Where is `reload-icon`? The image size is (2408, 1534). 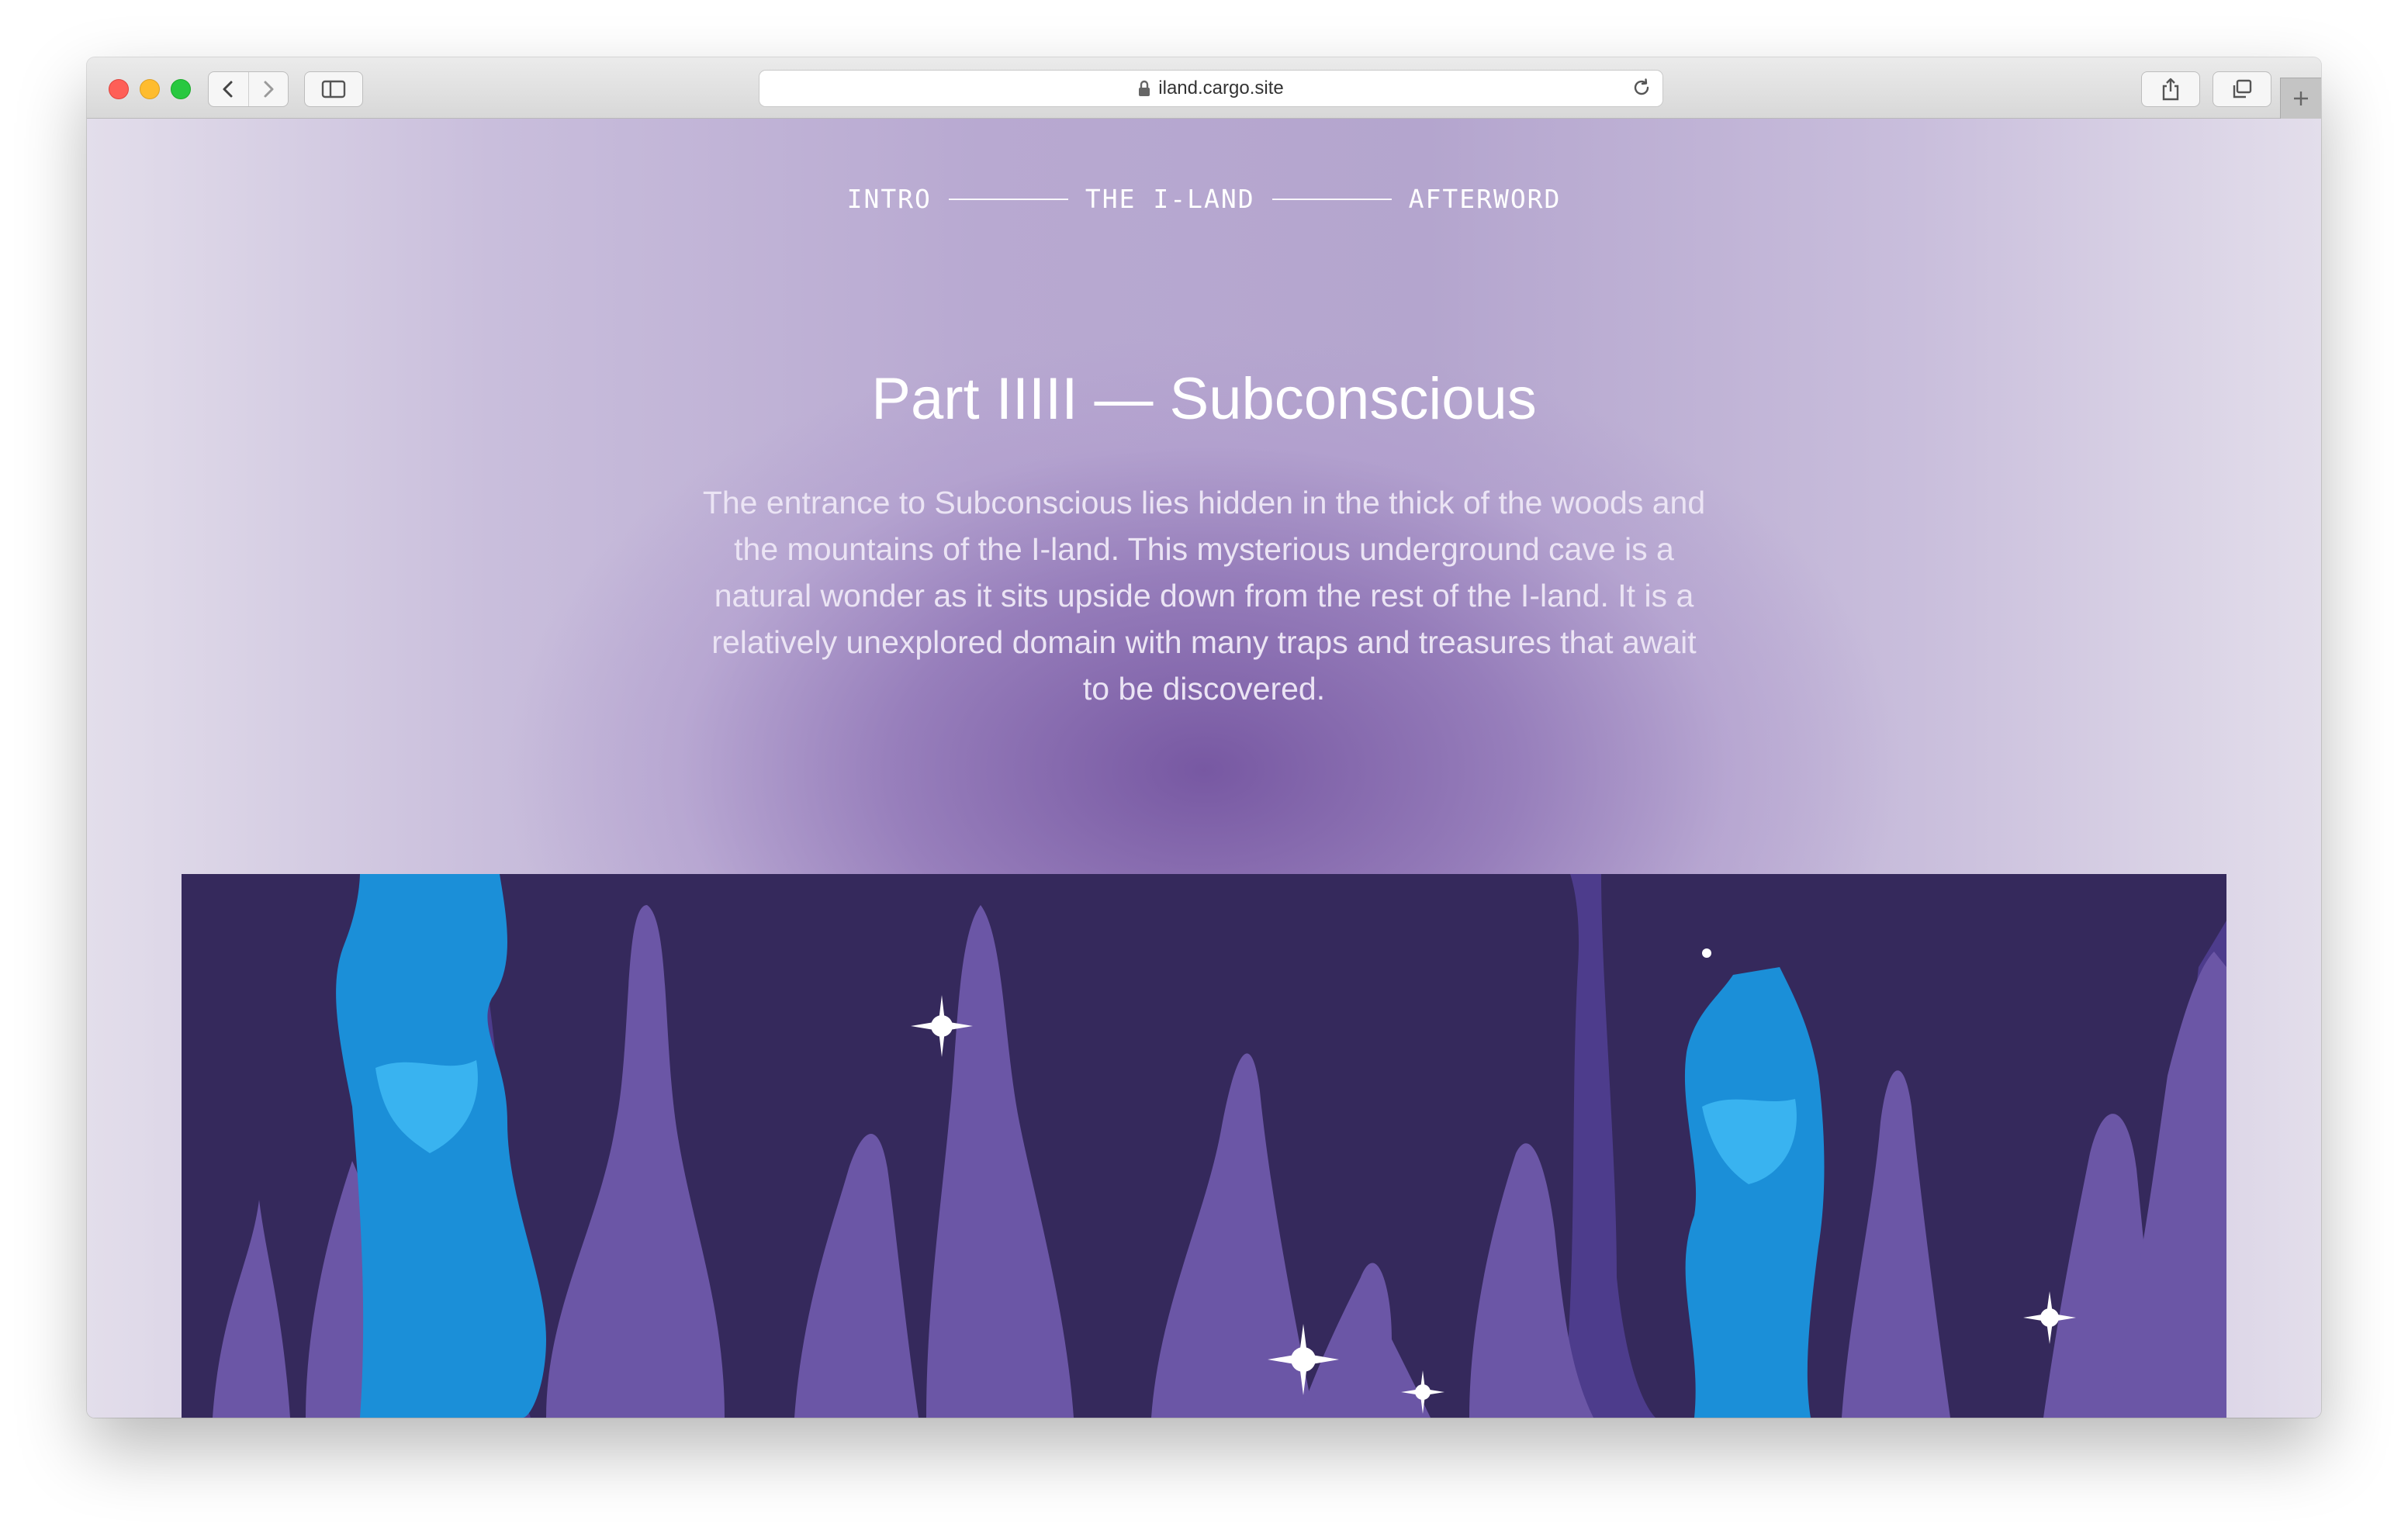 reload-icon is located at coordinates (1641, 90).